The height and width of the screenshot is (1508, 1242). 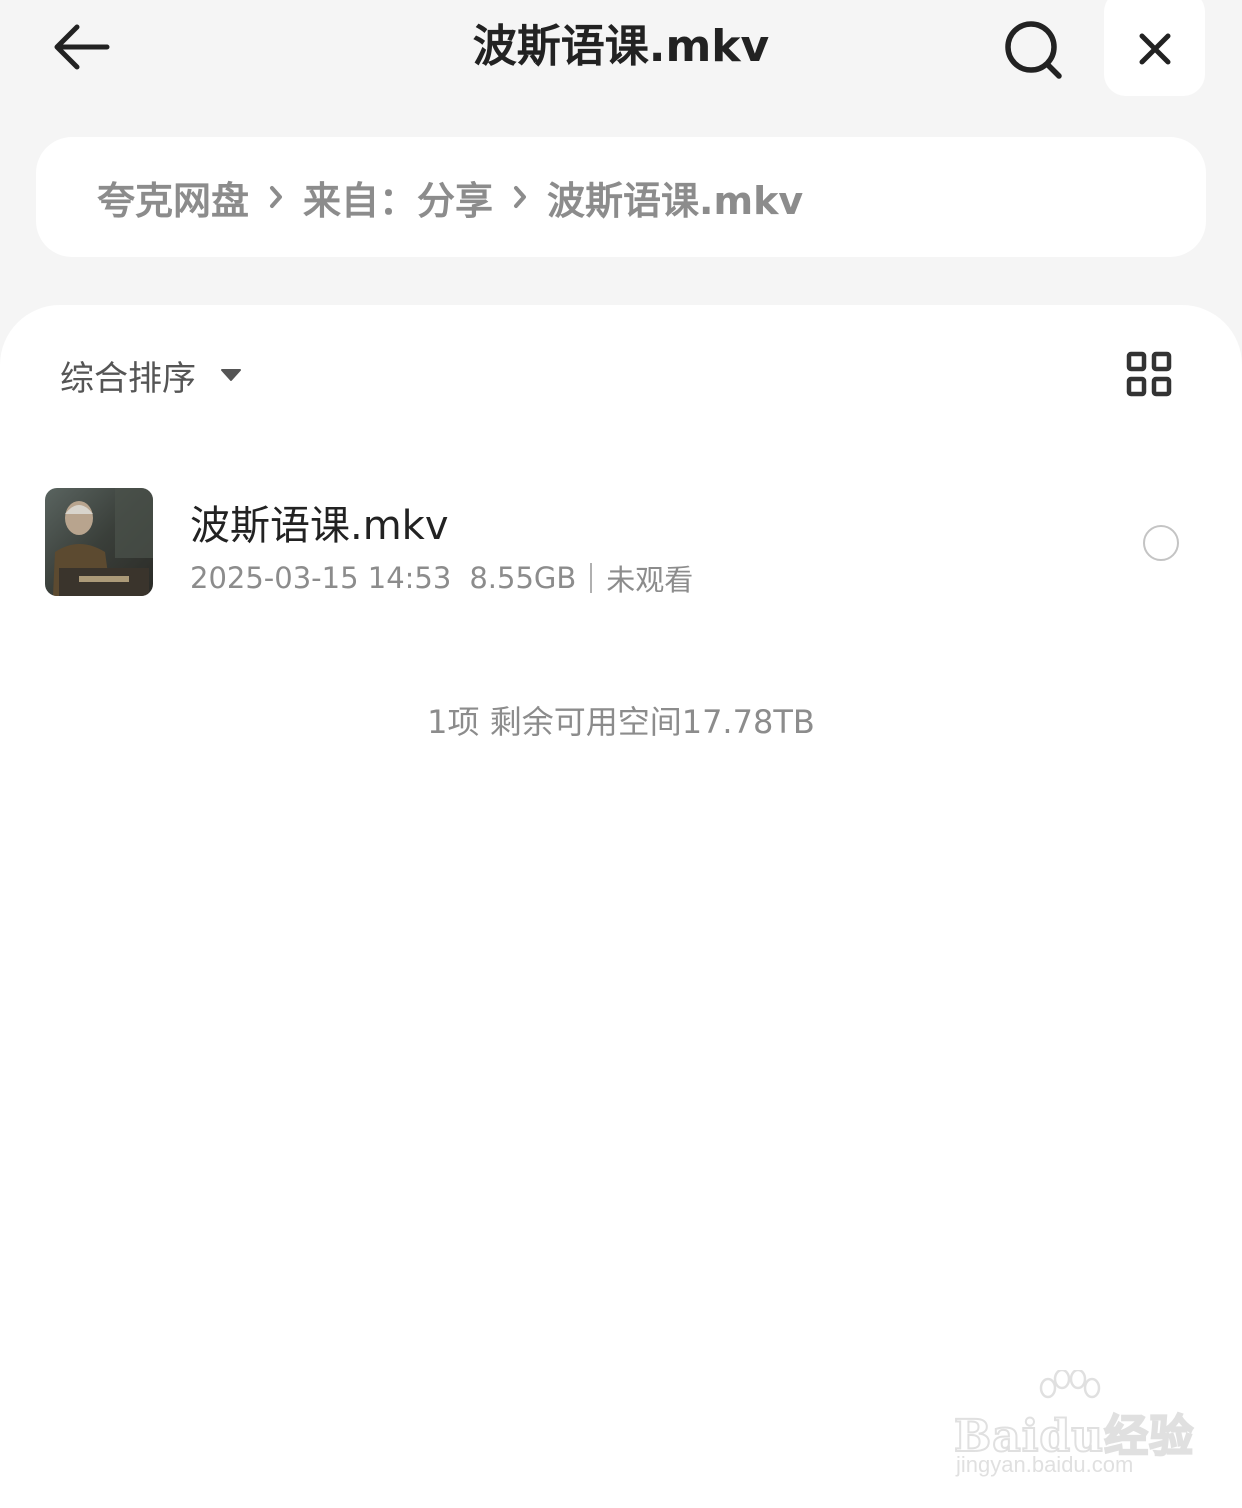 I want to click on watch-status: 未观看, so click(x=650, y=580).